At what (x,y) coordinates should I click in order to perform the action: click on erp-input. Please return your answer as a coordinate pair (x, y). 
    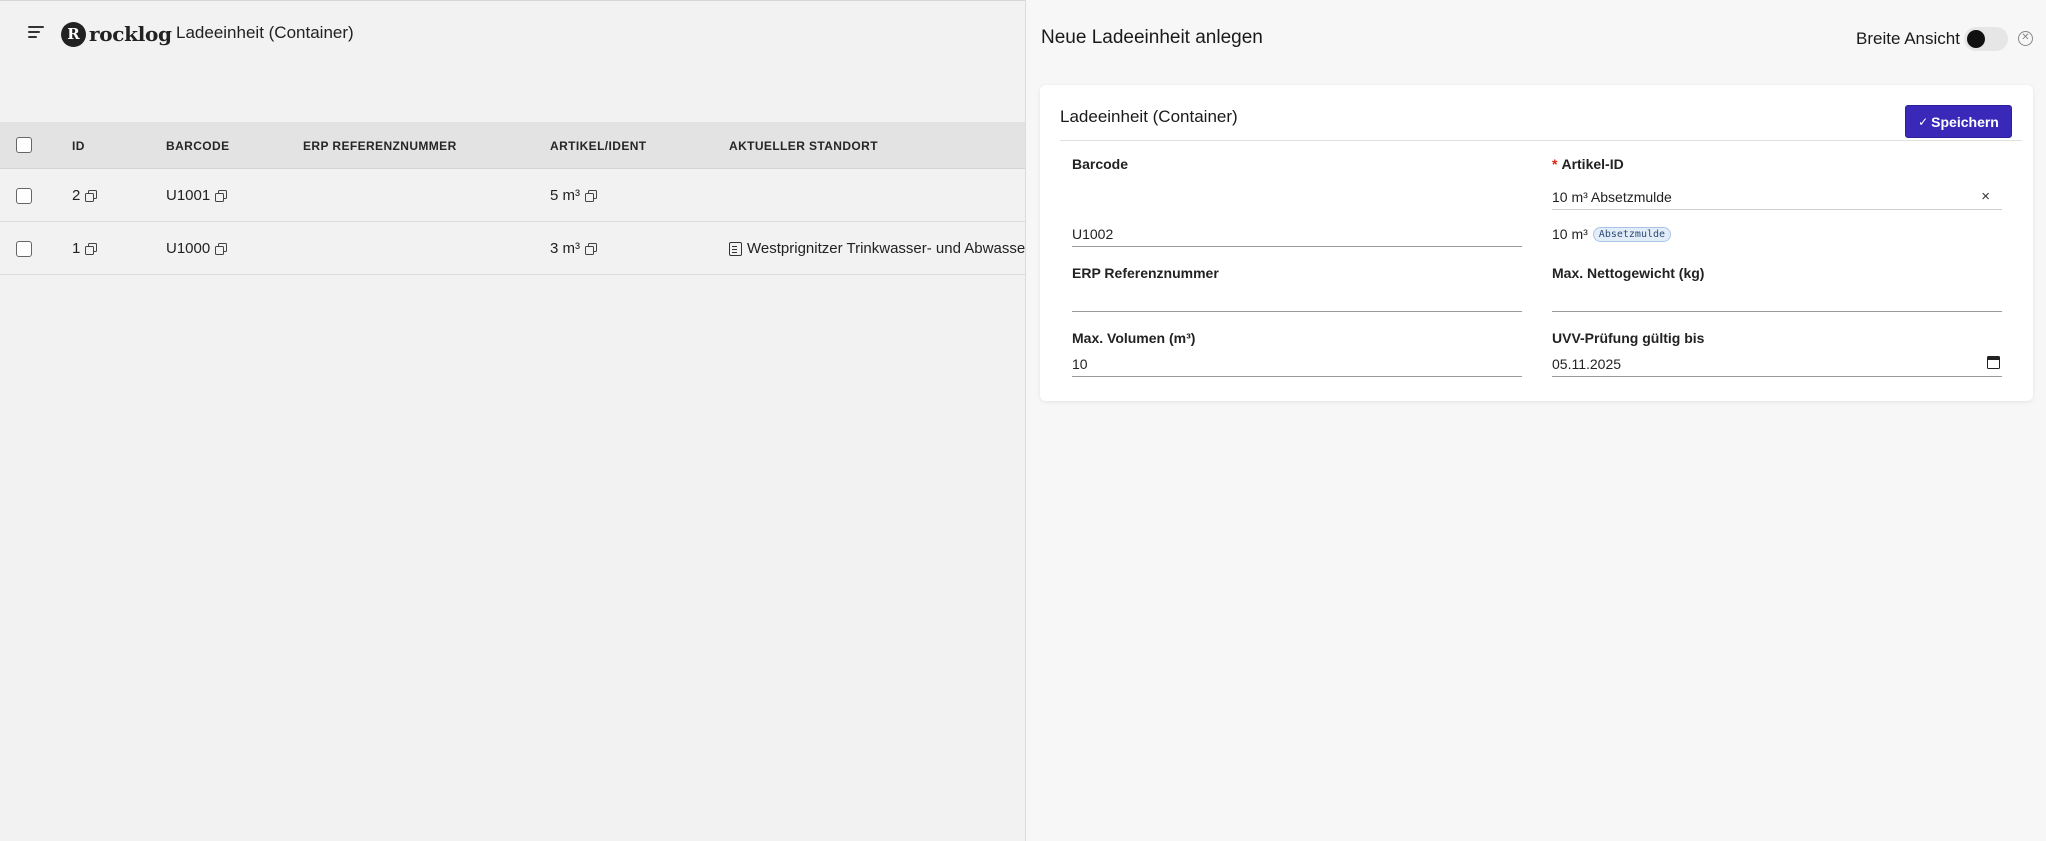
    Looking at the image, I should click on (1297, 298).